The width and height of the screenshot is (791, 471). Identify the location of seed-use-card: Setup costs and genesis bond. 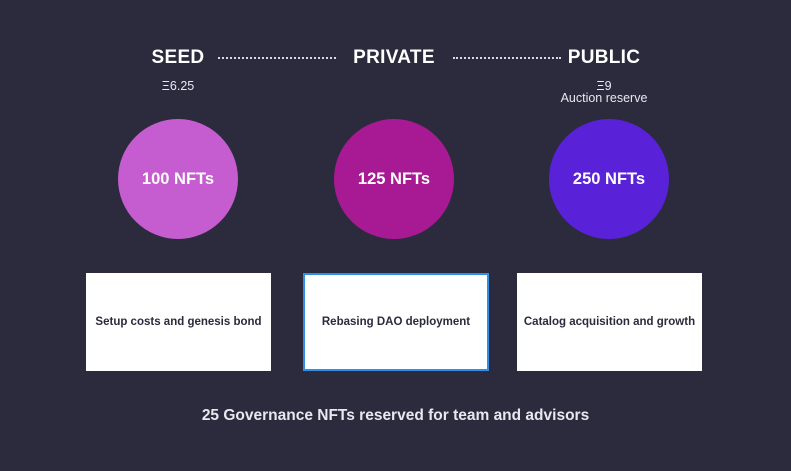
(178, 322).